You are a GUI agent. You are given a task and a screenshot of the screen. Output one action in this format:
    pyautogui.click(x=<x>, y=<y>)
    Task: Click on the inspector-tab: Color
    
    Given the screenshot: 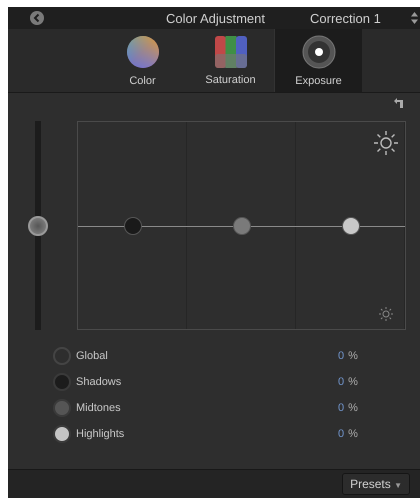 What is the action you would take?
    pyautogui.click(x=142, y=60)
    